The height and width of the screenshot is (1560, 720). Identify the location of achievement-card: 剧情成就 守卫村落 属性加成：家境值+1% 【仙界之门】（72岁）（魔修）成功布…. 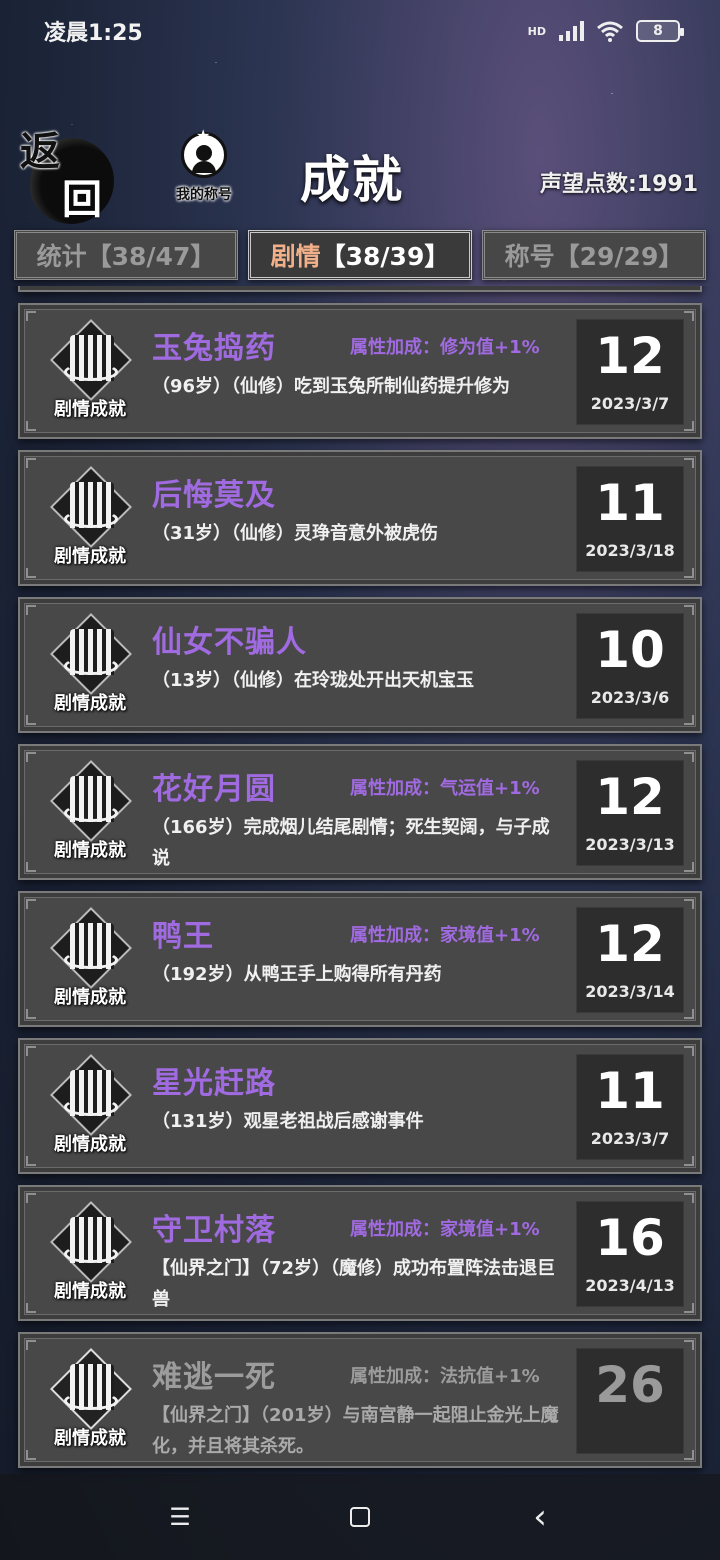
(360, 1253).